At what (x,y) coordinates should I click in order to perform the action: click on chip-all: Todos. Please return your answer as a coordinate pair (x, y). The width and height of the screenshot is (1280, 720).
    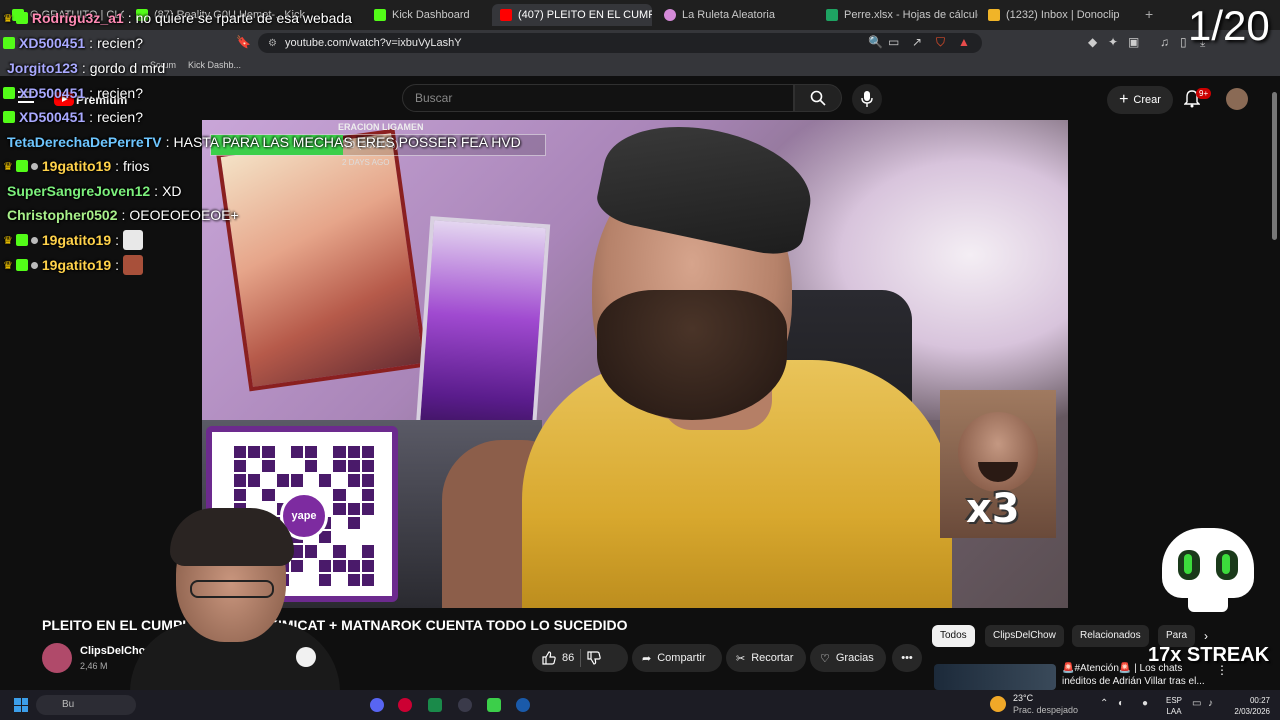
    Looking at the image, I should click on (953, 636).